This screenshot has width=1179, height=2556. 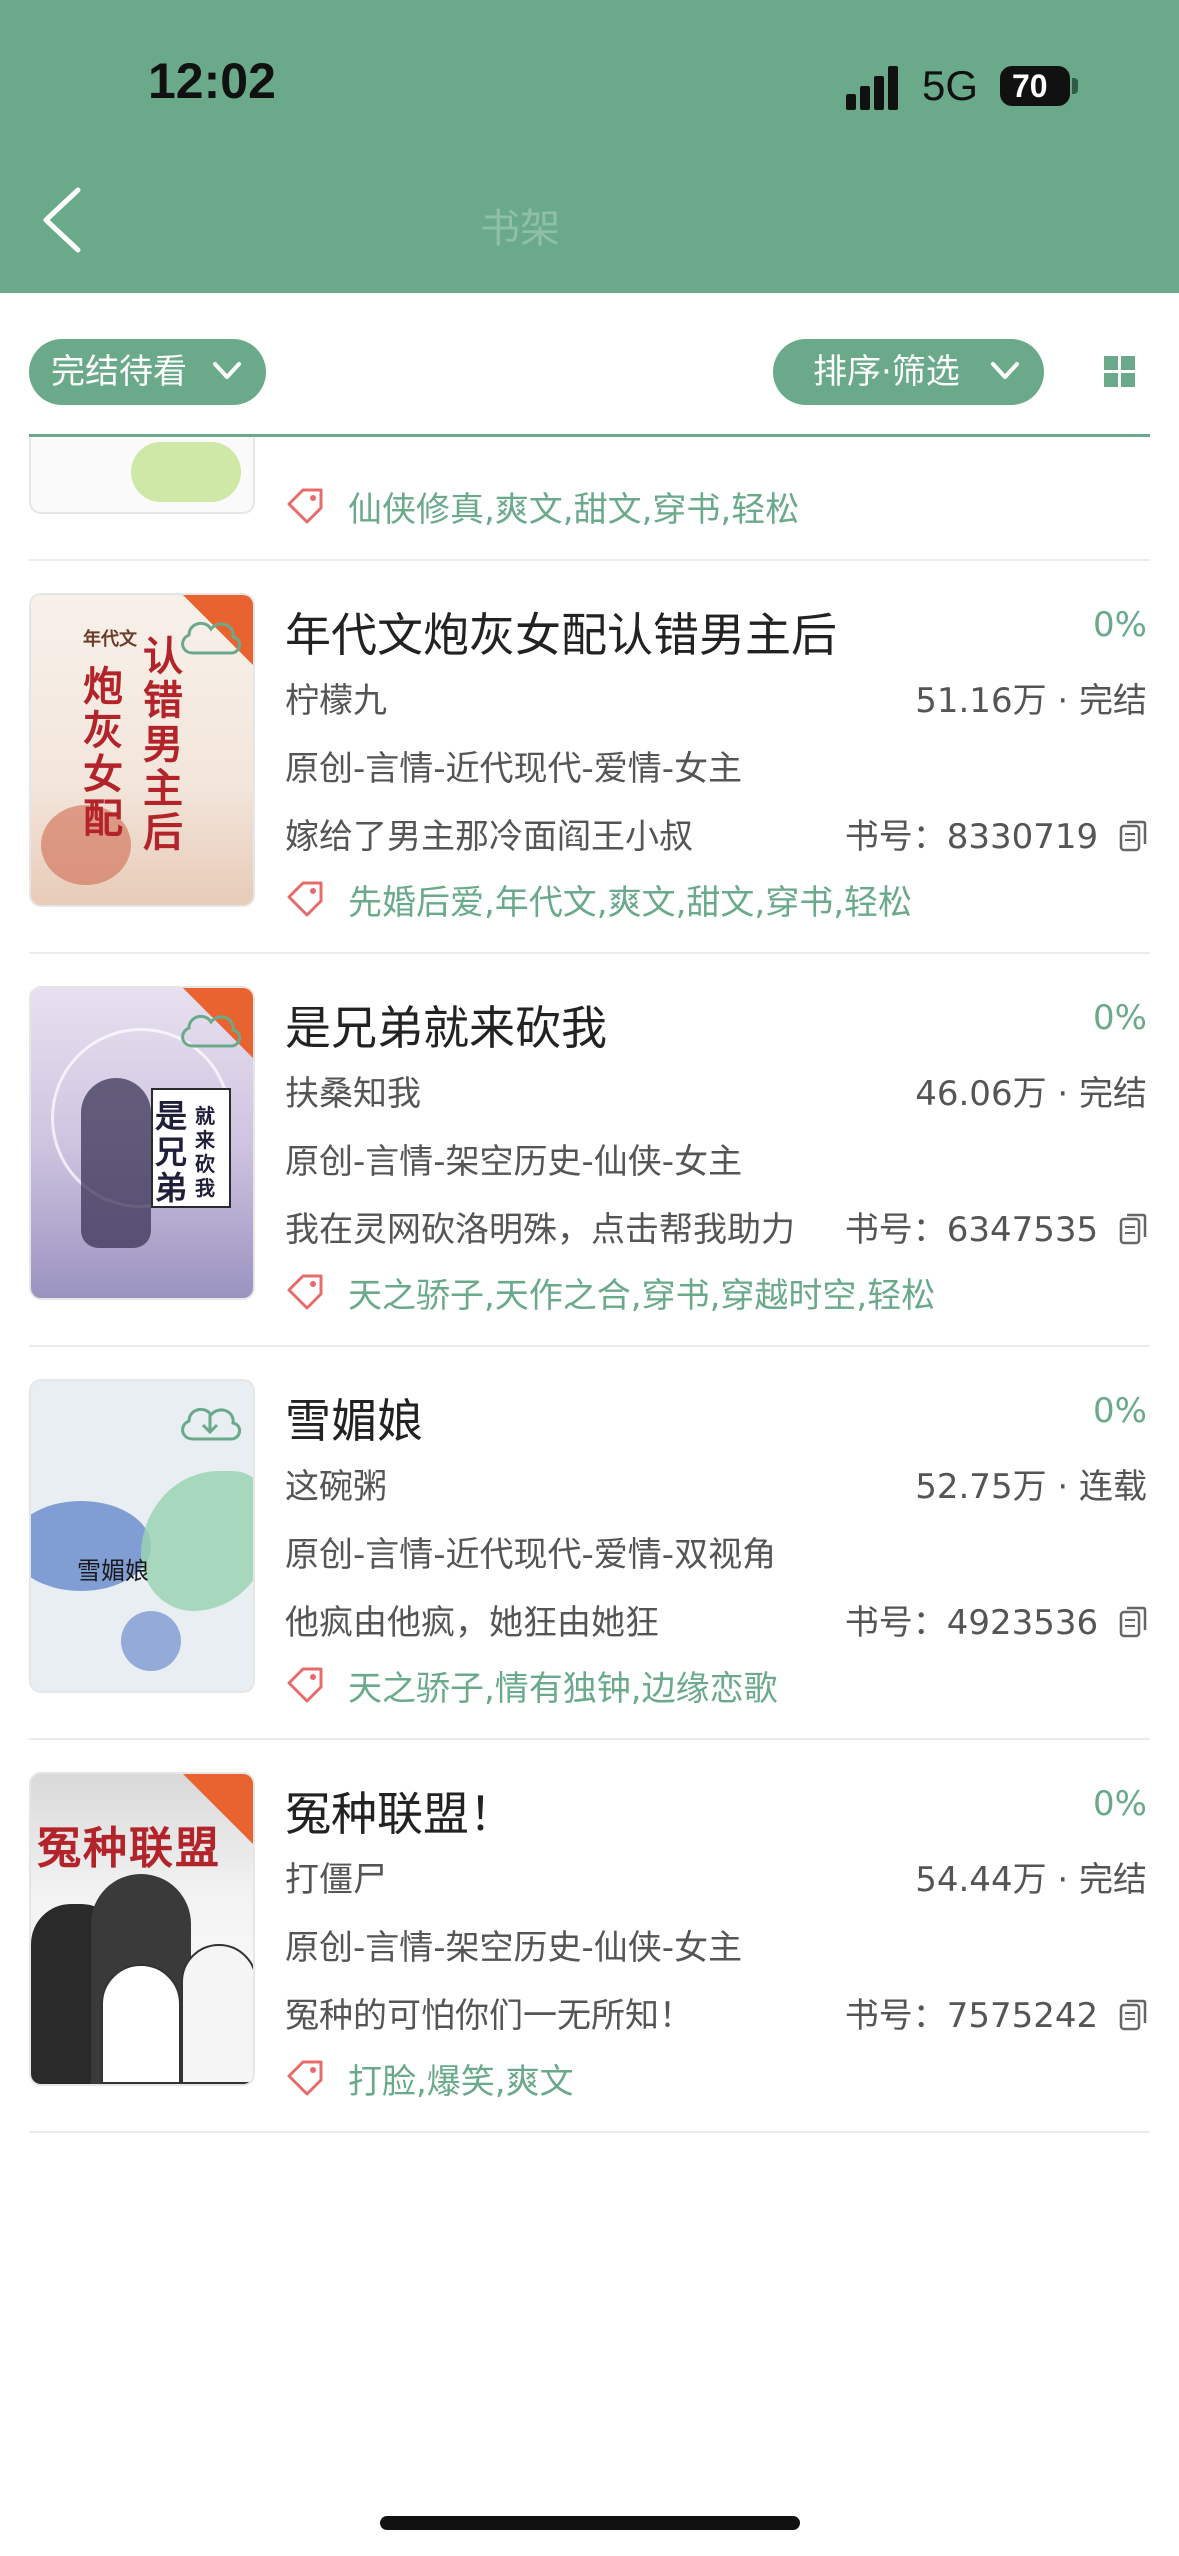 What do you see at coordinates (103, 752) in the screenshot?
I see `cover-title: 炮灰女配` at bounding box center [103, 752].